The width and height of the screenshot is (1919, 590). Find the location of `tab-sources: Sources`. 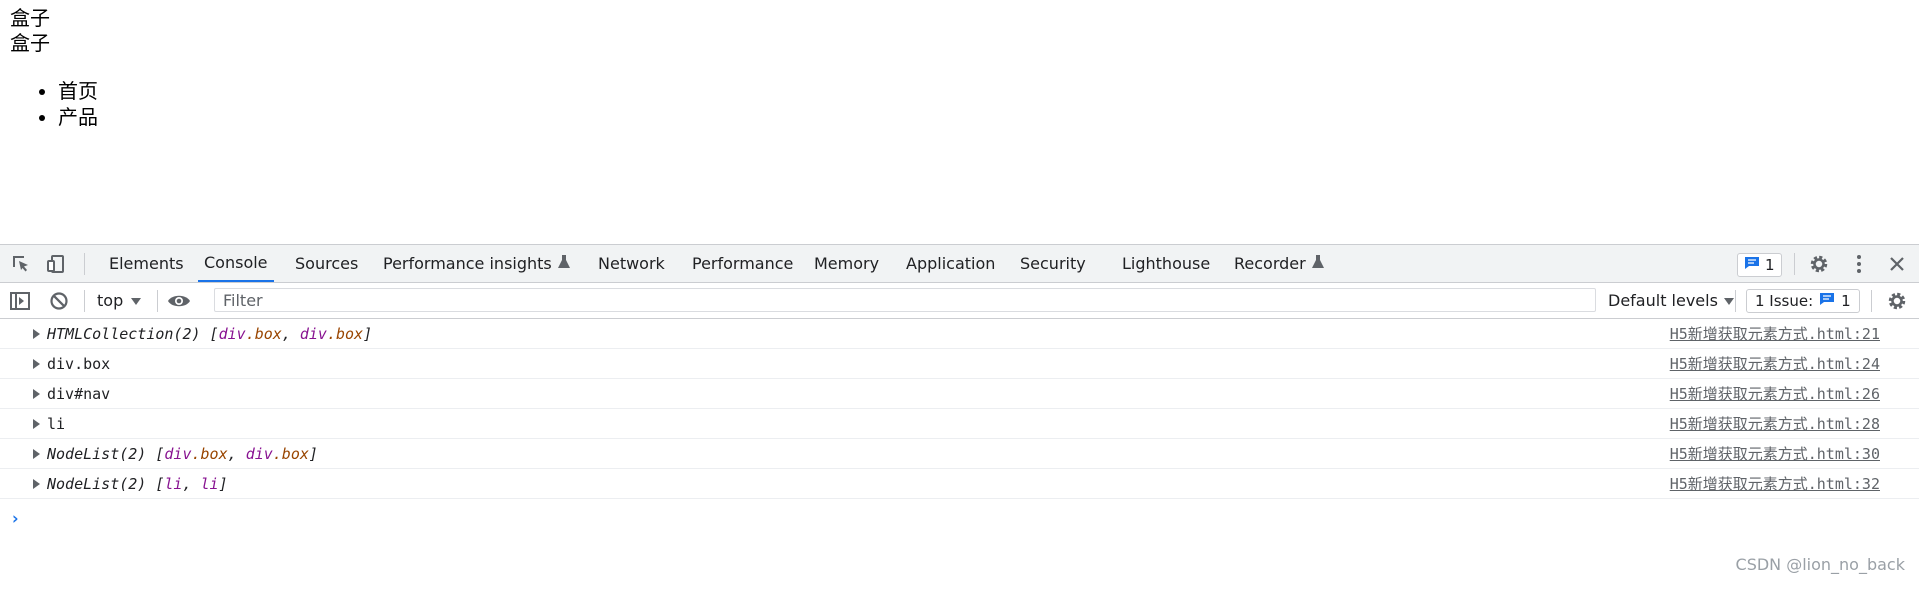

tab-sources: Sources is located at coordinates (326, 263).